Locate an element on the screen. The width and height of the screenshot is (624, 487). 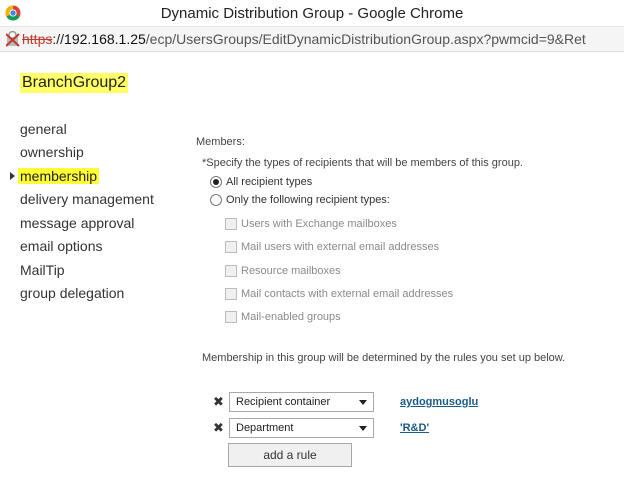
radio-label: Only the following recipient types: is located at coordinates (308, 200).